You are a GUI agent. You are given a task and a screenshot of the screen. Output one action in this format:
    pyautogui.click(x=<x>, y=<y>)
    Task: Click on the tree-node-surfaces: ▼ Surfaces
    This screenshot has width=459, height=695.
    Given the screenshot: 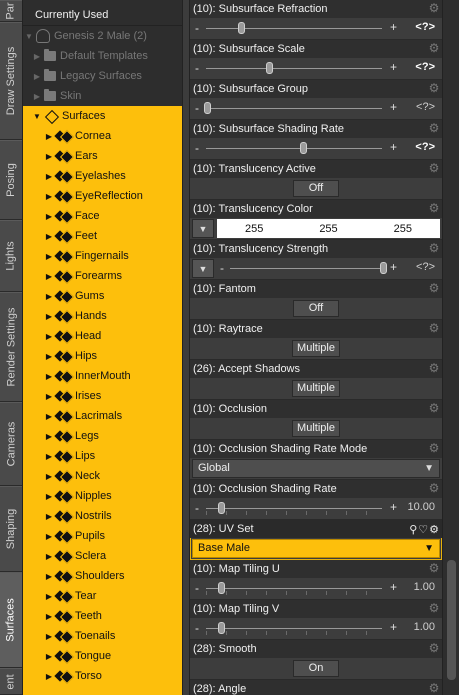 What is the action you would take?
    pyautogui.click(x=102, y=116)
    